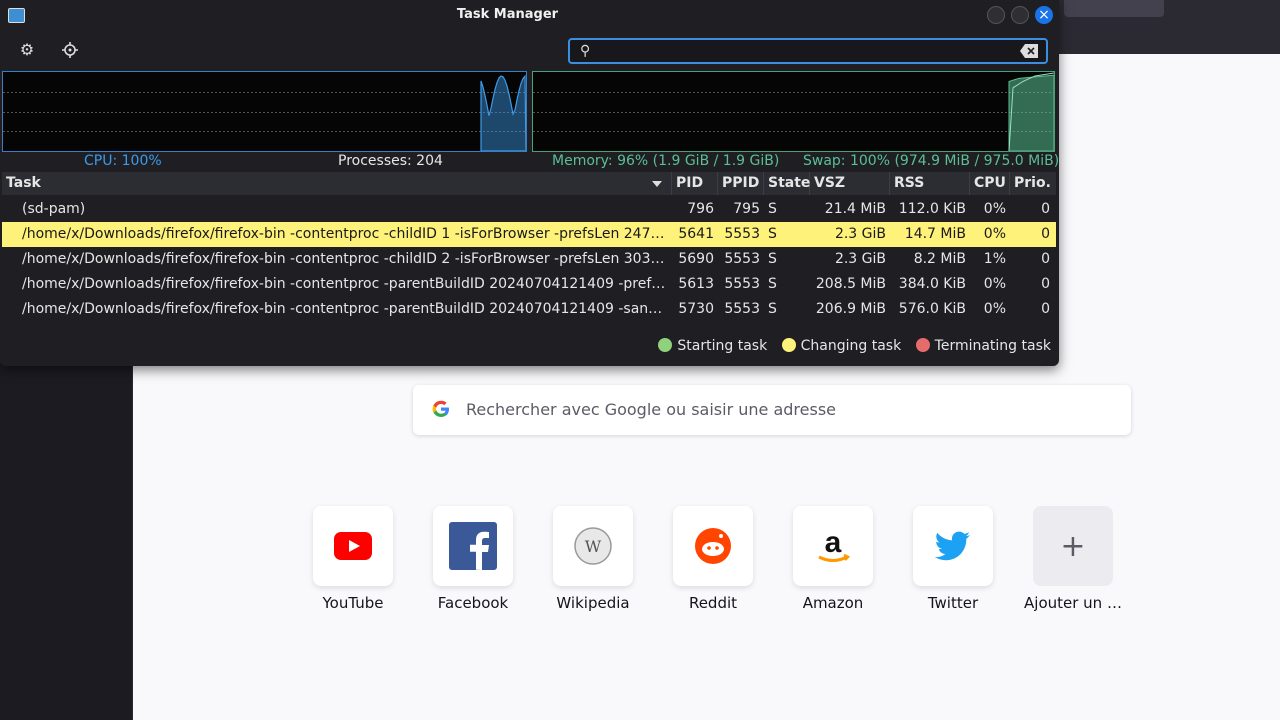 The image size is (1280, 720). Describe the element at coordinates (529, 15) in the screenshot. I see `title-bar: Task Manager ×` at that location.